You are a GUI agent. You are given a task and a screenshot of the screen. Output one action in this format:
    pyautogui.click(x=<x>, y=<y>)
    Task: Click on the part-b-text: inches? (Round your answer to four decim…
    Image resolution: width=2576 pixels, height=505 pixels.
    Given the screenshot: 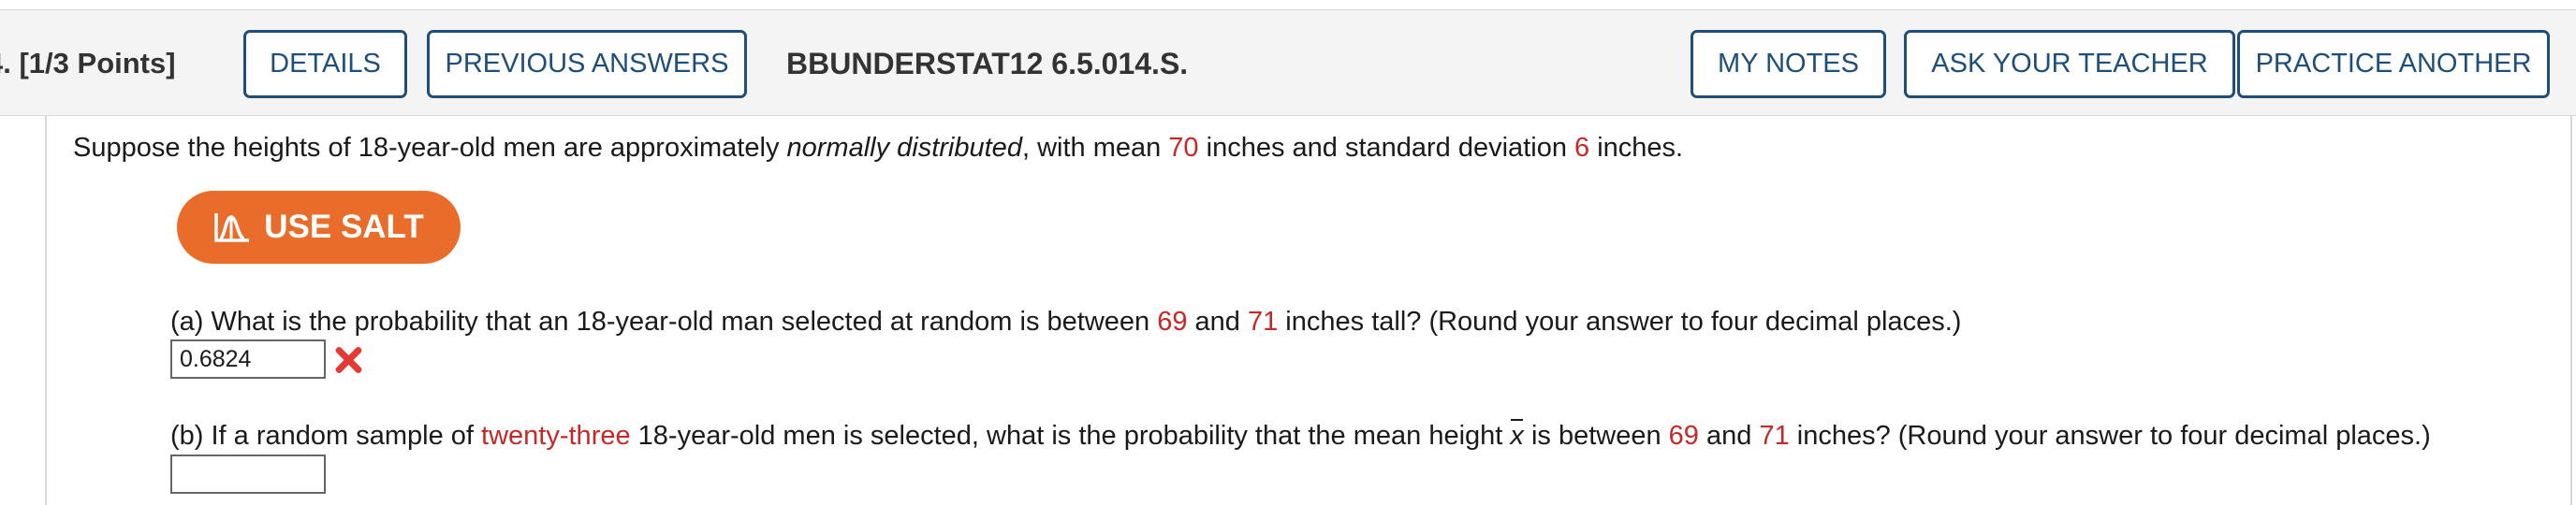 What is the action you would take?
    pyautogui.click(x=2110, y=436)
    